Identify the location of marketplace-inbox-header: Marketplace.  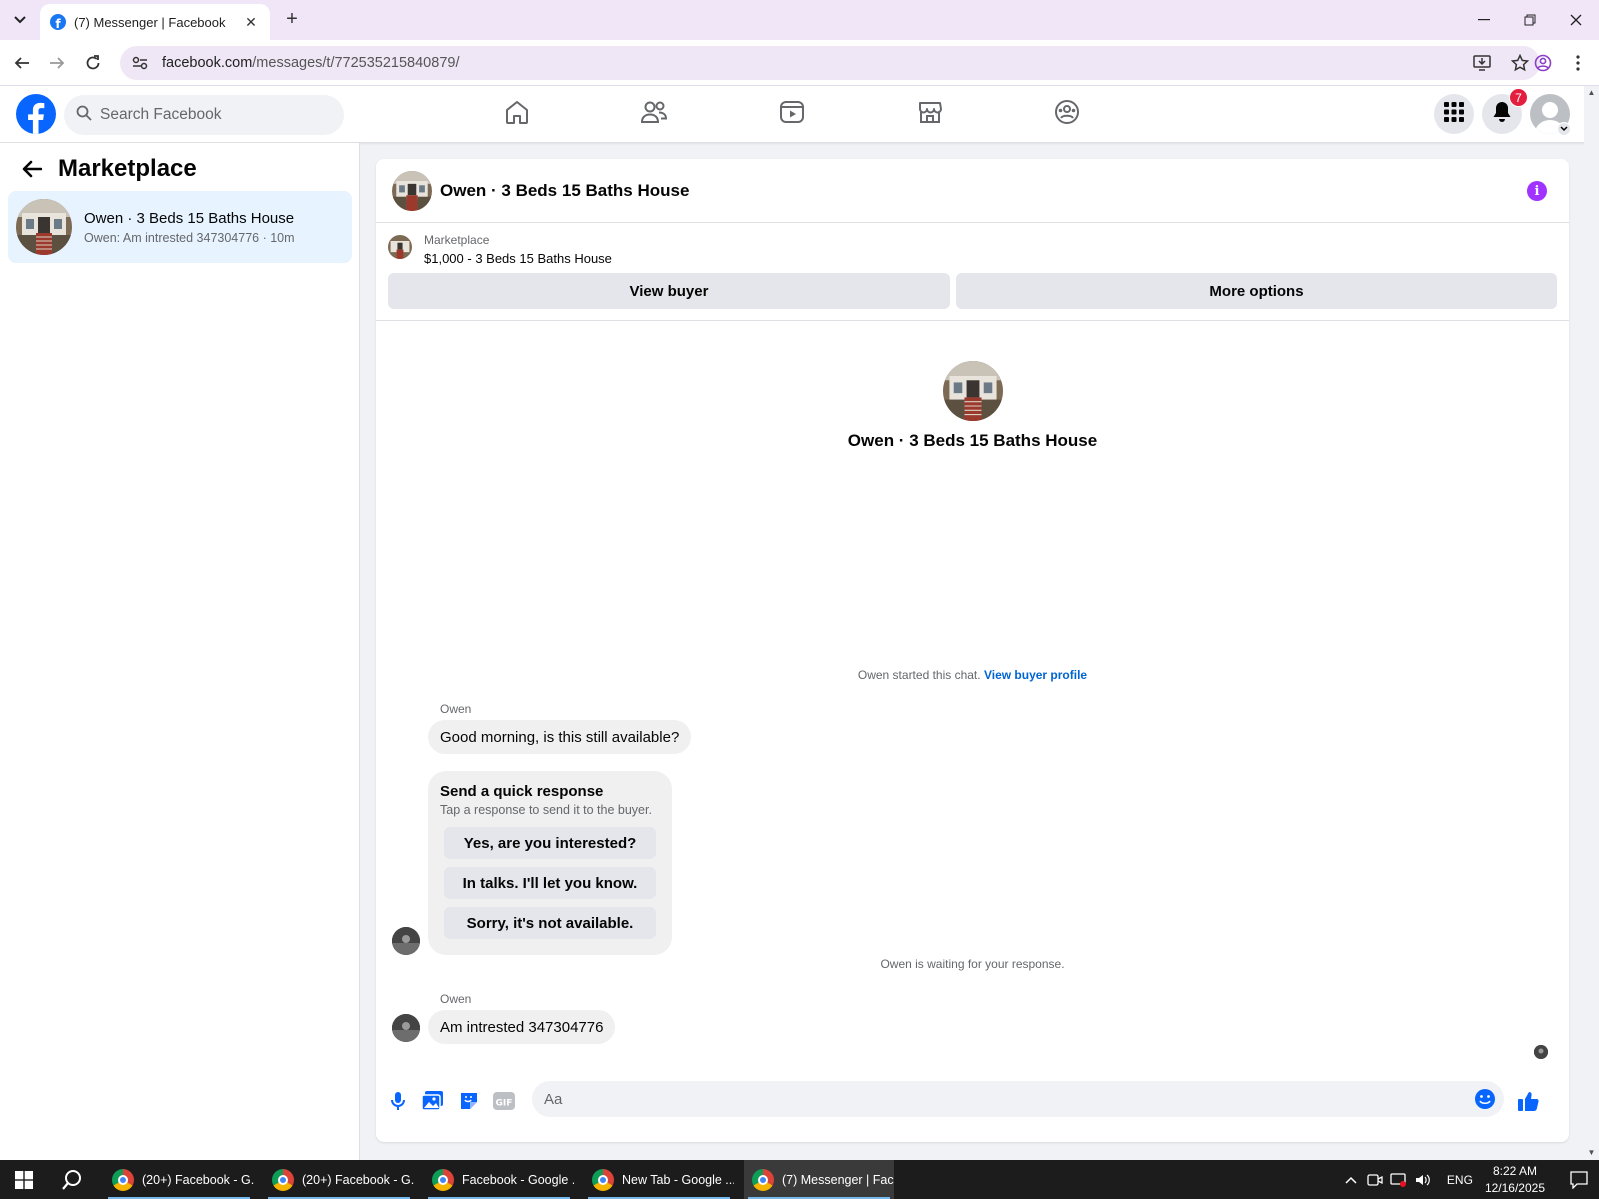
(107, 169).